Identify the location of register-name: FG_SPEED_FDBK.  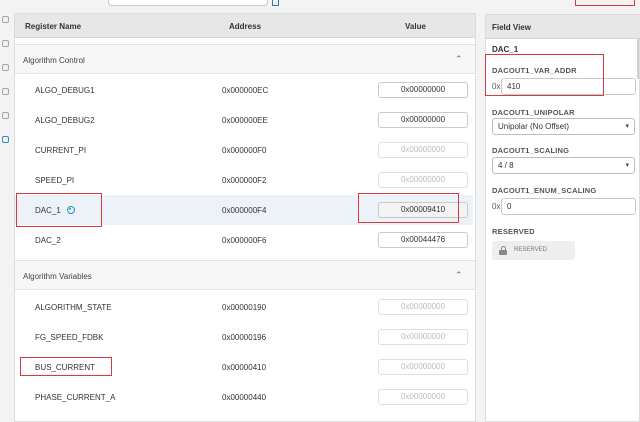
(69, 337).